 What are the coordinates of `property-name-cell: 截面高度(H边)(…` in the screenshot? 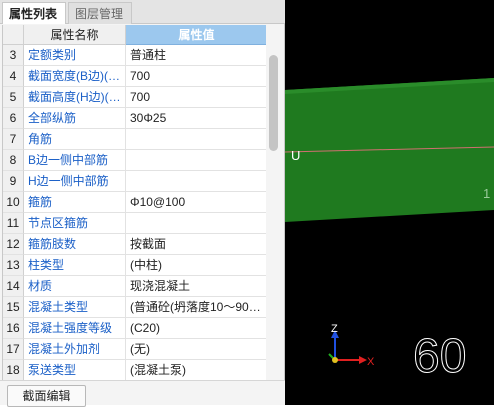 It's located at (75, 97).